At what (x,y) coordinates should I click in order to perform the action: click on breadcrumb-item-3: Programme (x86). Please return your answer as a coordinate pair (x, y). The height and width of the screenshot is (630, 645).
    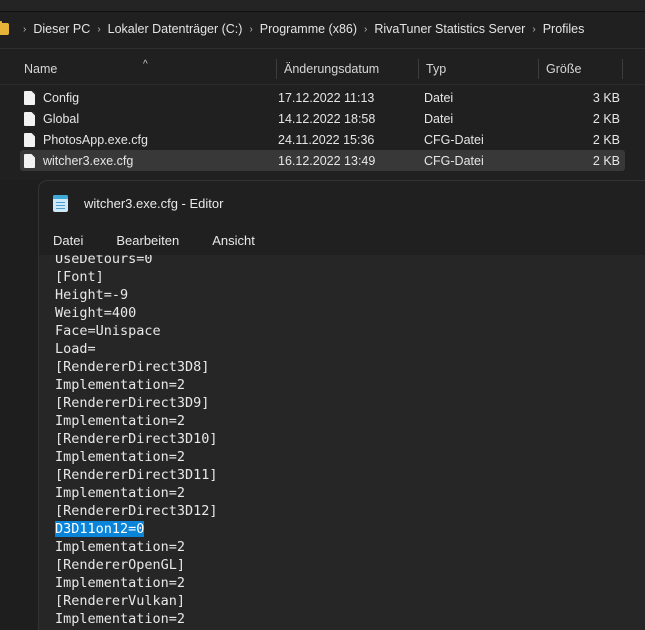
    Looking at the image, I should click on (308, 29).